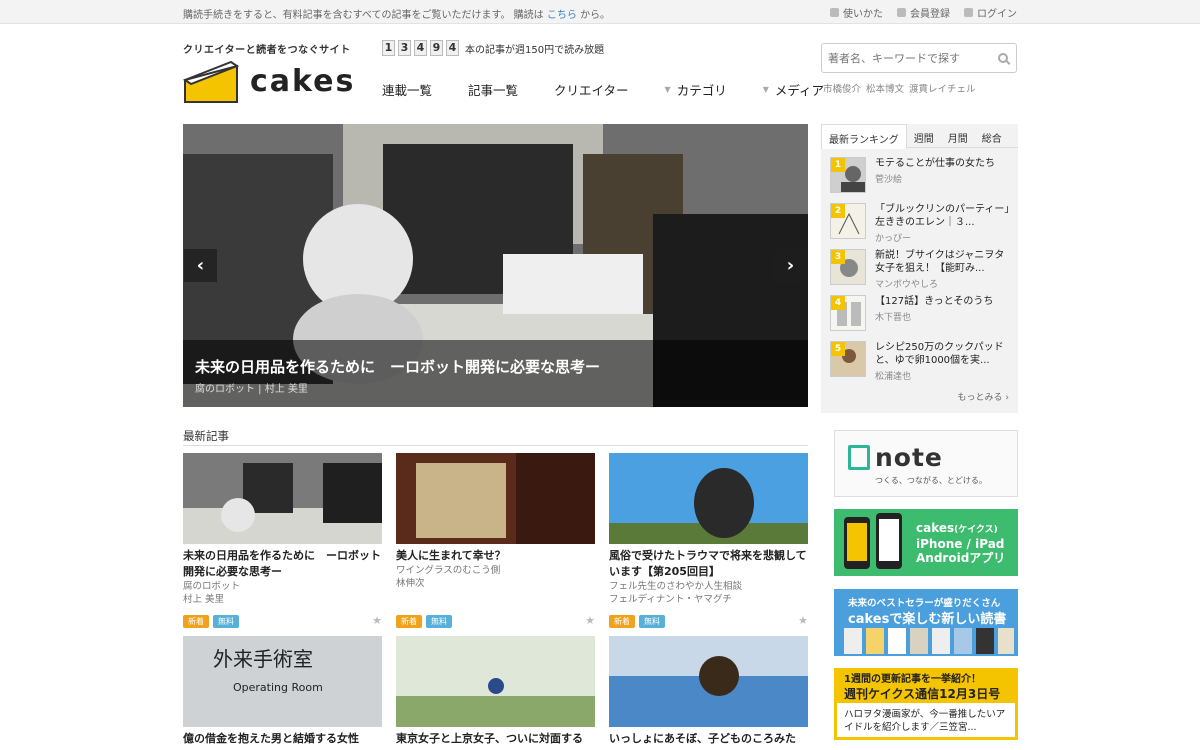  I want to click on ranking-item: 5 レシピ250万のクックパッドと、ゆで卵1000個を実... 松浦達也, so click(921, 361).